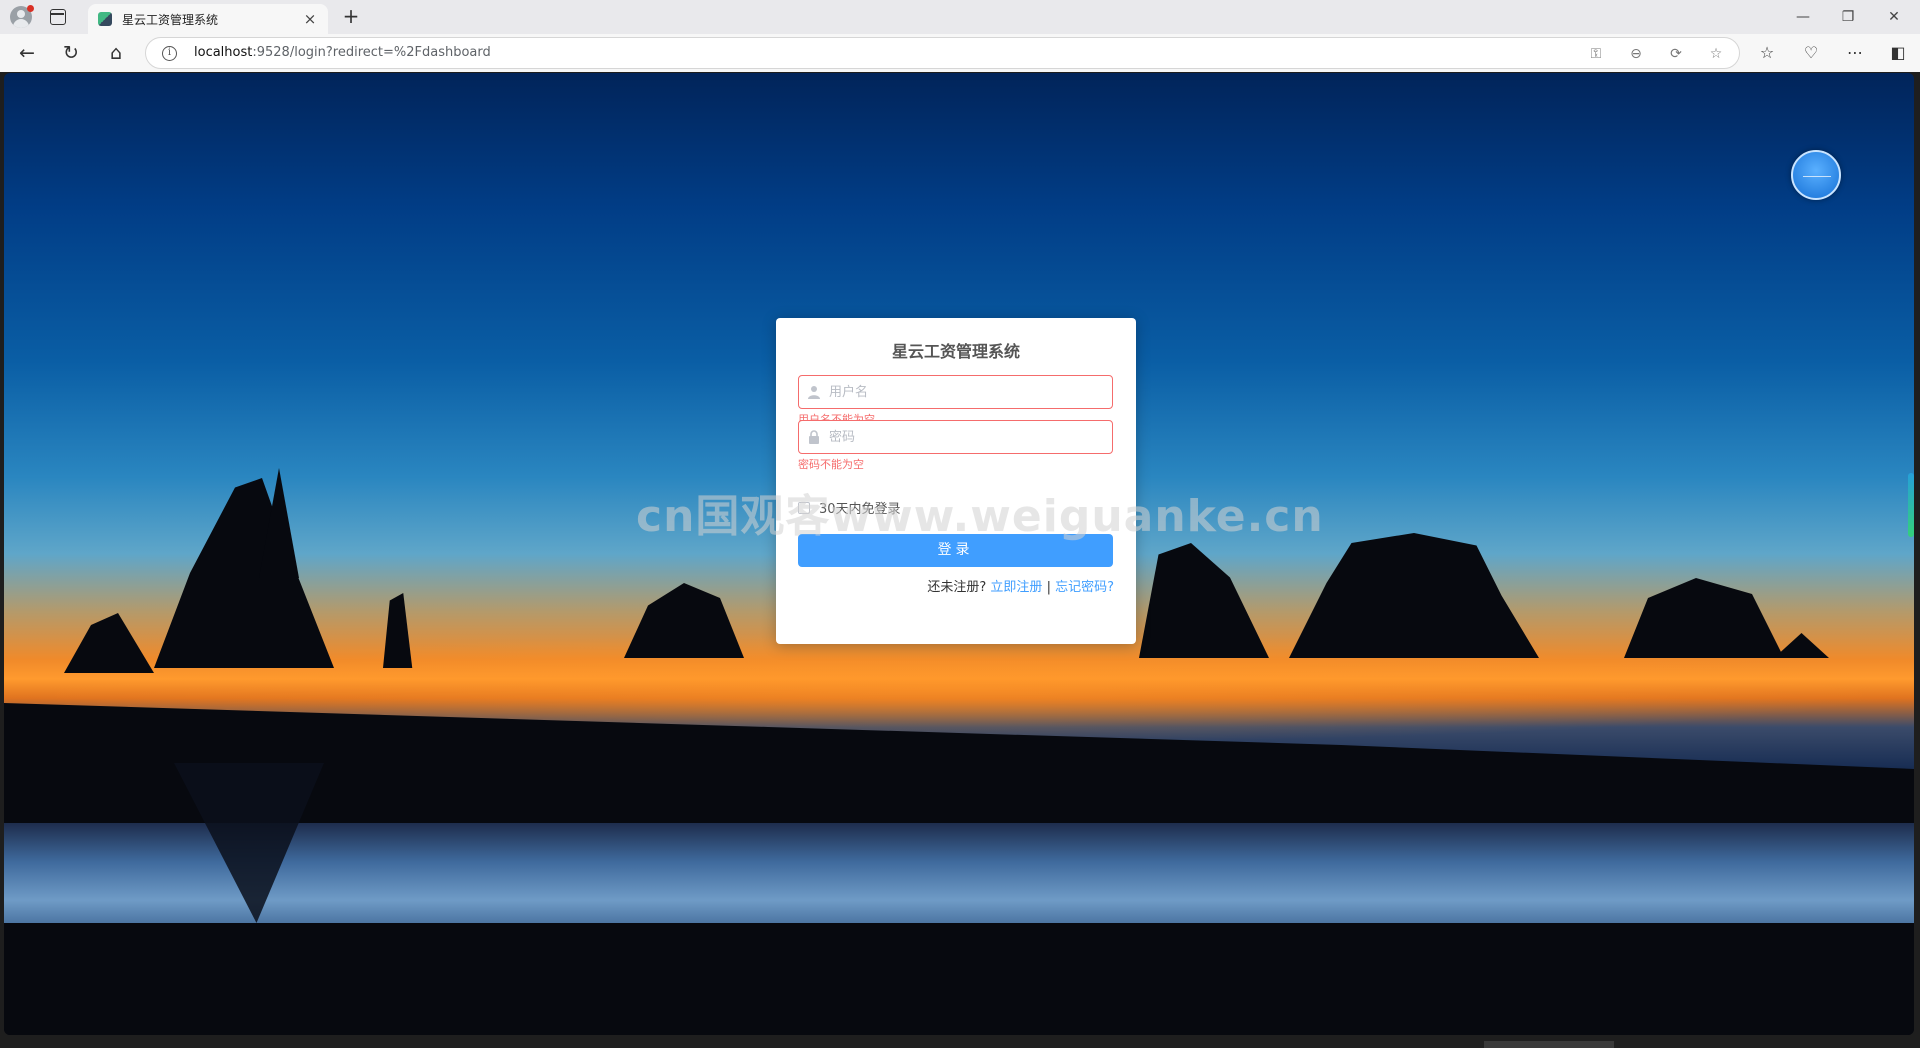  I want to click on extensions-icon: ♡, so click(1811, 53).